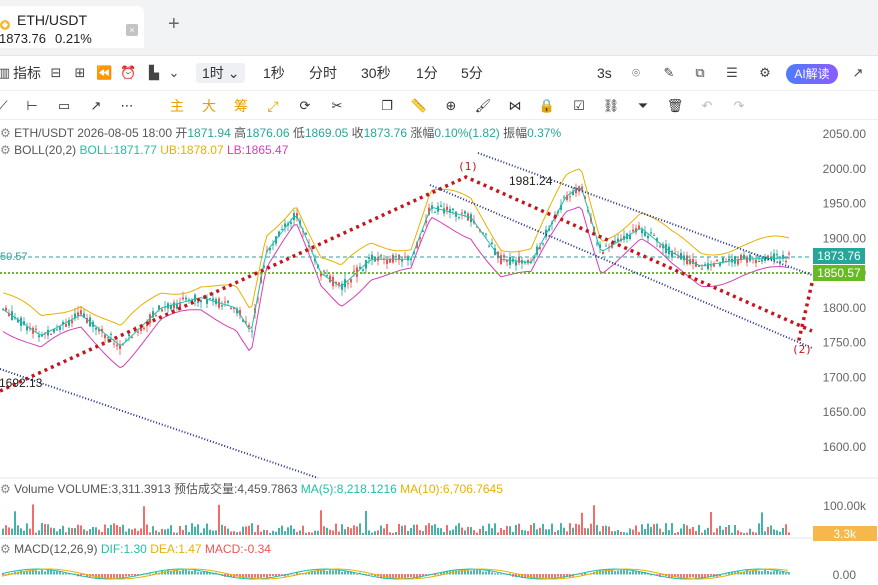 The height and width of the screenshot is (585, 878). Describe the element at coordinates (544, 133) in the screenshot. I see `legend-amp: 0.37%` at that location.